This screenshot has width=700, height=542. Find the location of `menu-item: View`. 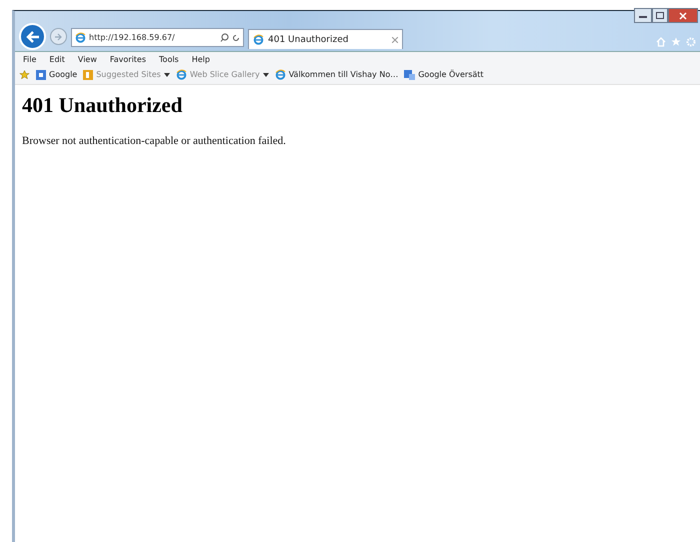

menu-item: View is located at coordinates (87, 59).